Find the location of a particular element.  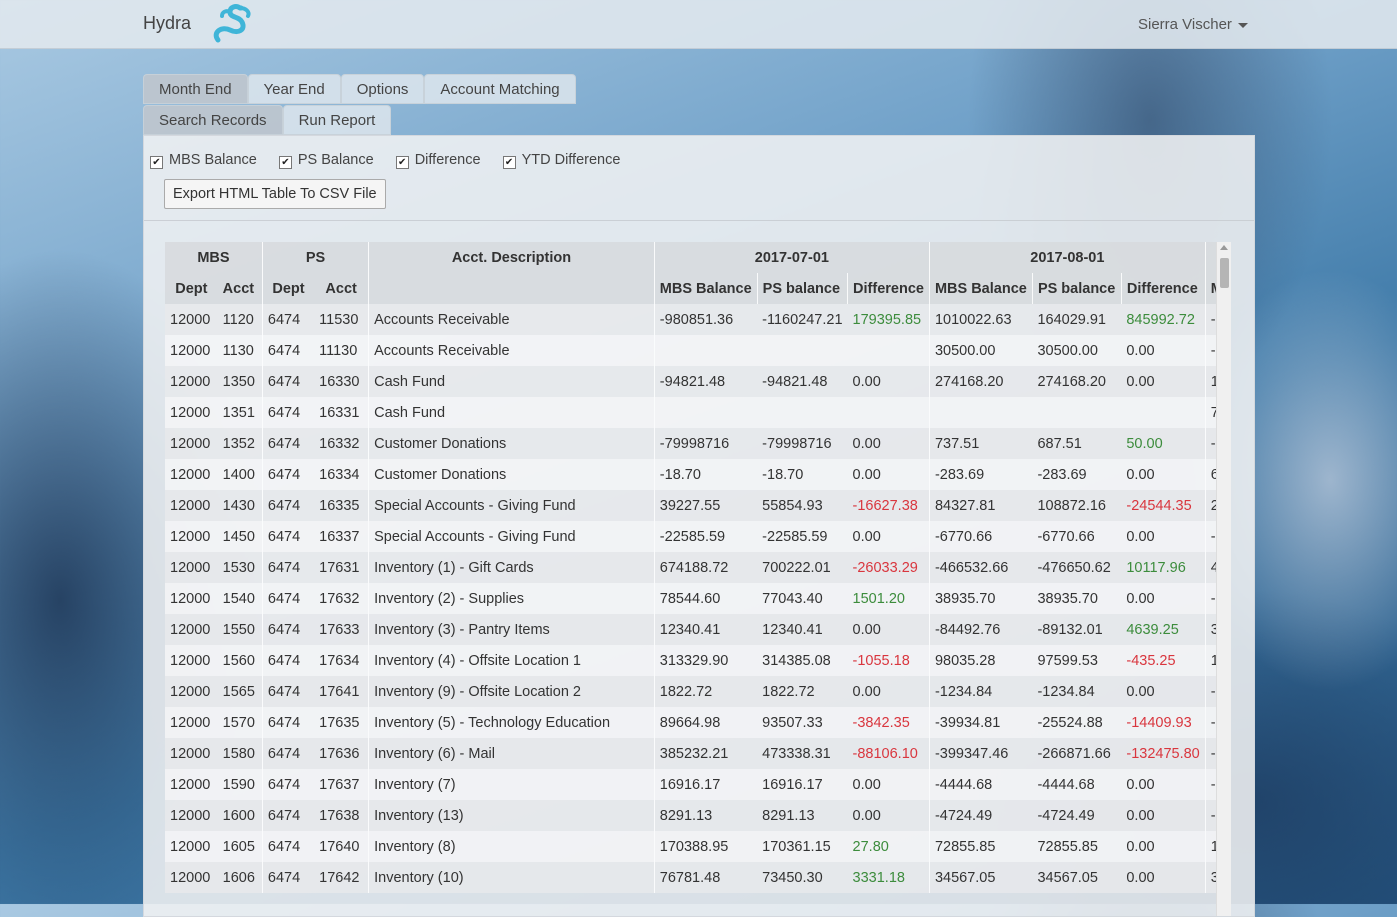

header-ps-balance-1: PS balance is located at coordinates (802, 288).